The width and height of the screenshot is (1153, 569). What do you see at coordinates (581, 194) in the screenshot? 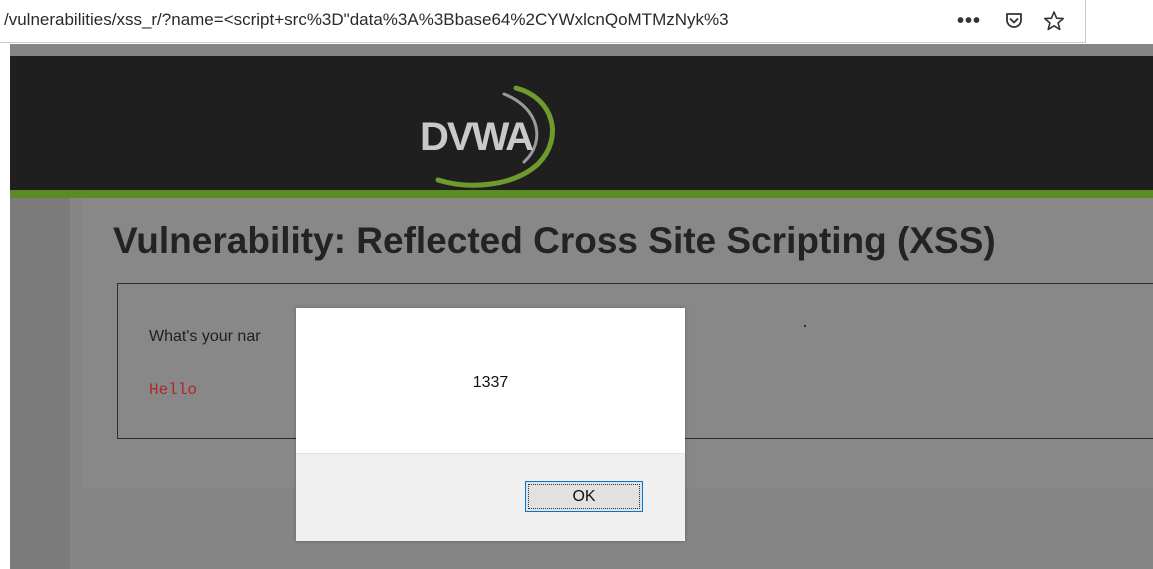
I see `header-stripe` at bounding box center [581, 194].